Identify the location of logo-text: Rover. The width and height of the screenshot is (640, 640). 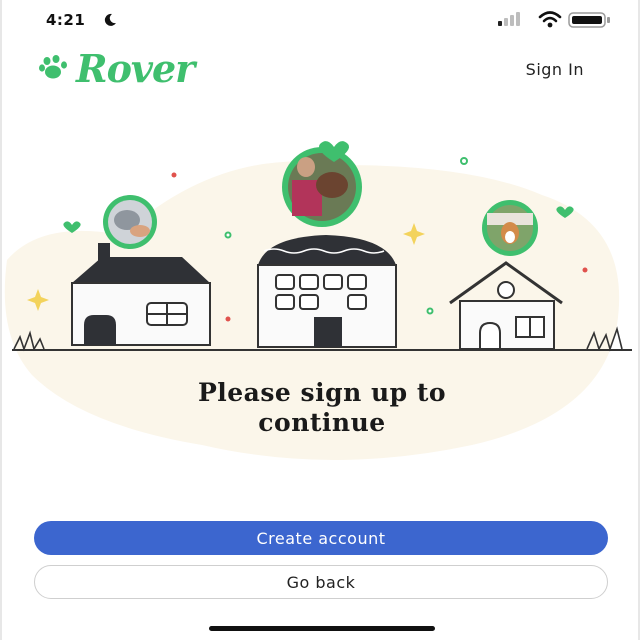
(135, 68).